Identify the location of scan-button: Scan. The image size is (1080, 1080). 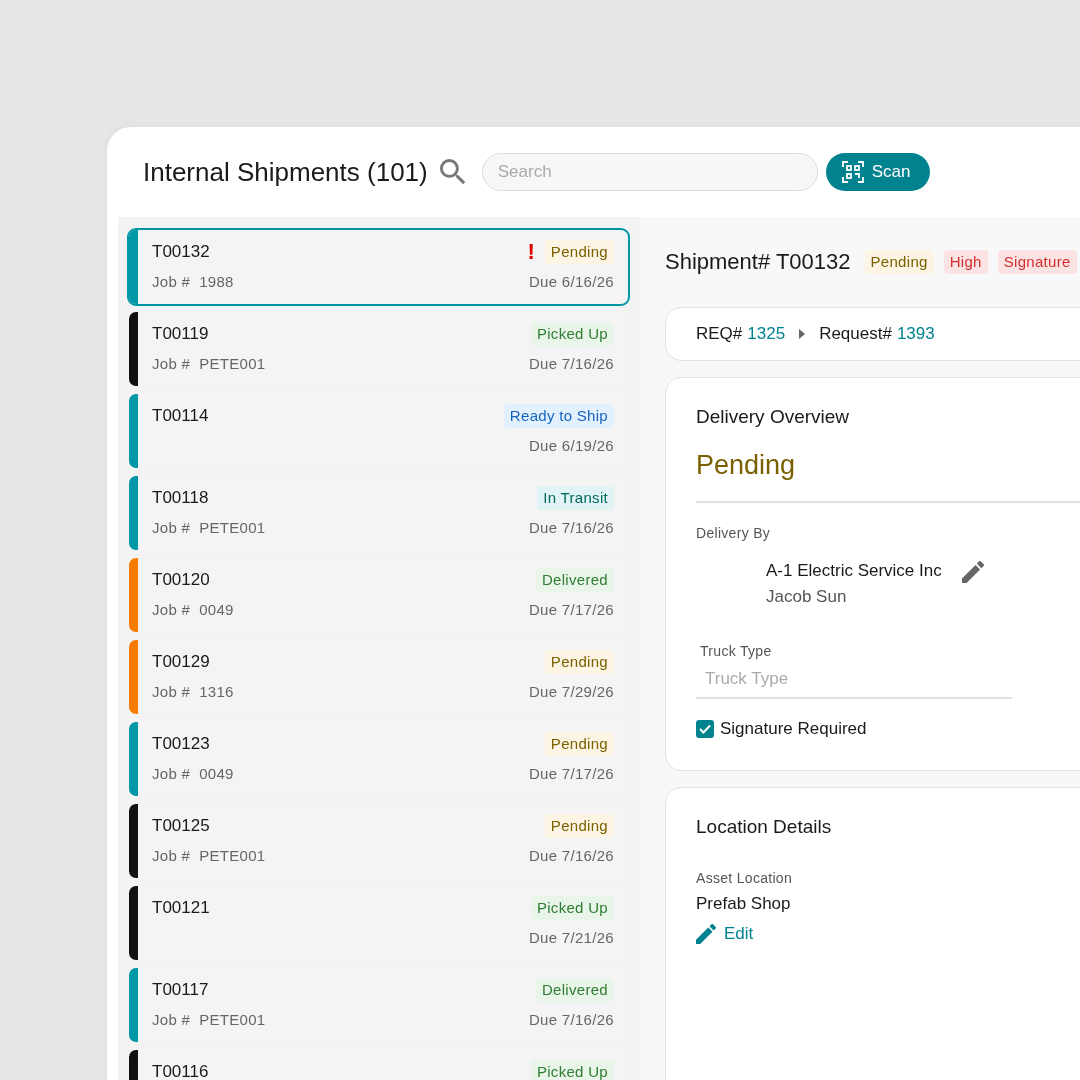
(878, 172).